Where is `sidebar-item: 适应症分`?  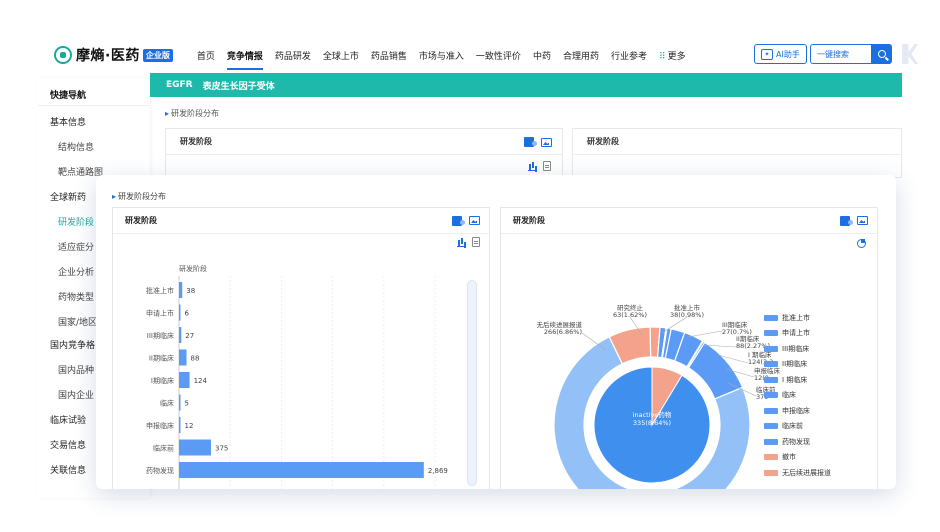 sidebar-item: 适应症分 is located at coordinates (76, 246).